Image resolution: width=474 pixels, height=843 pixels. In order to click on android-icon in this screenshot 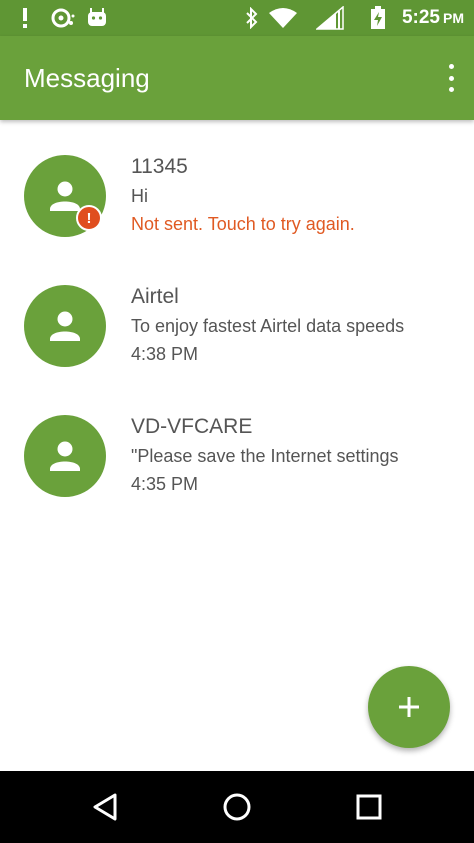, I will do `click(97, 18)`.